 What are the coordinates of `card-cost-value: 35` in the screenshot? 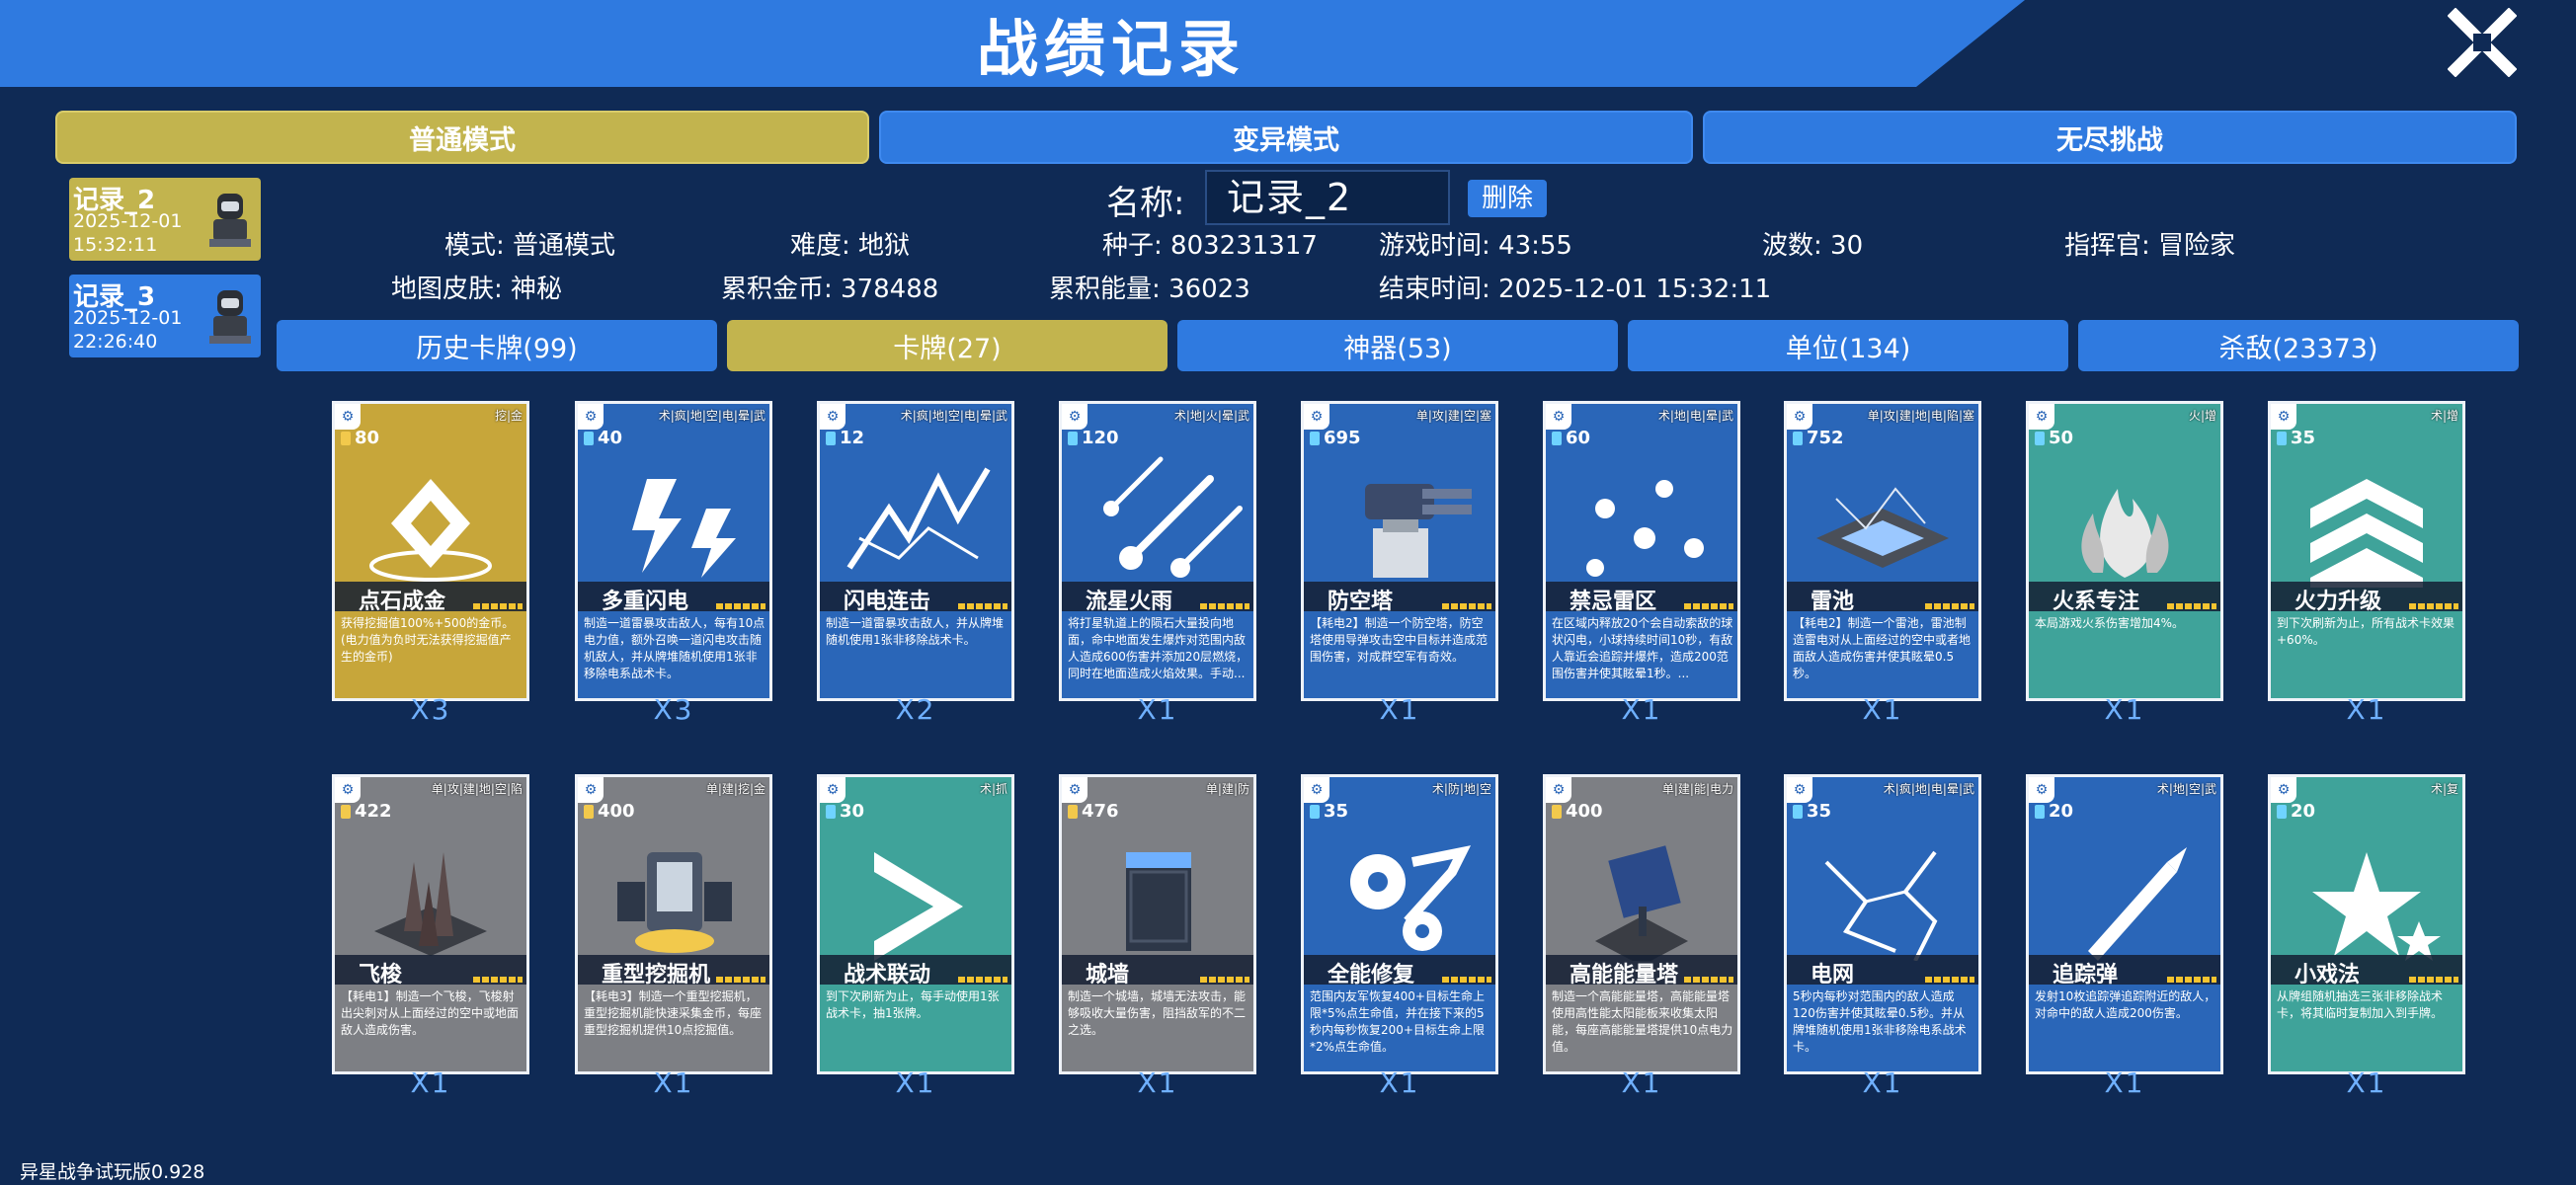 It's located at (1819, 812).